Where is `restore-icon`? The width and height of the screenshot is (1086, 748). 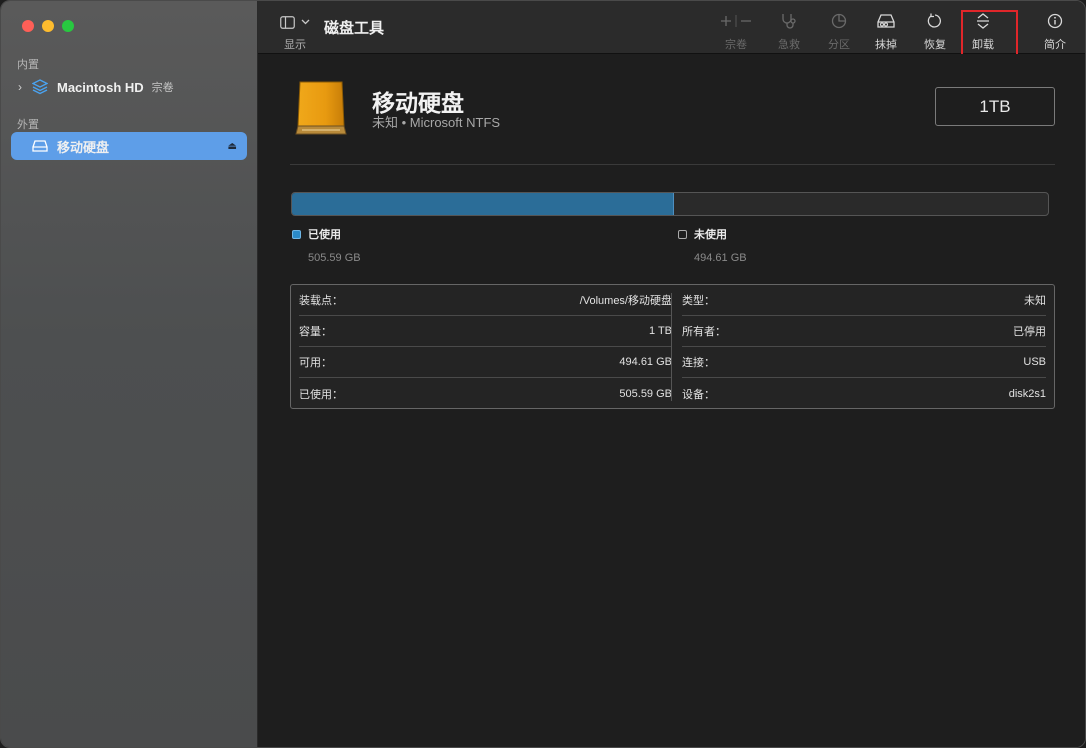
restore-icon is located at coordinates (935, 21).